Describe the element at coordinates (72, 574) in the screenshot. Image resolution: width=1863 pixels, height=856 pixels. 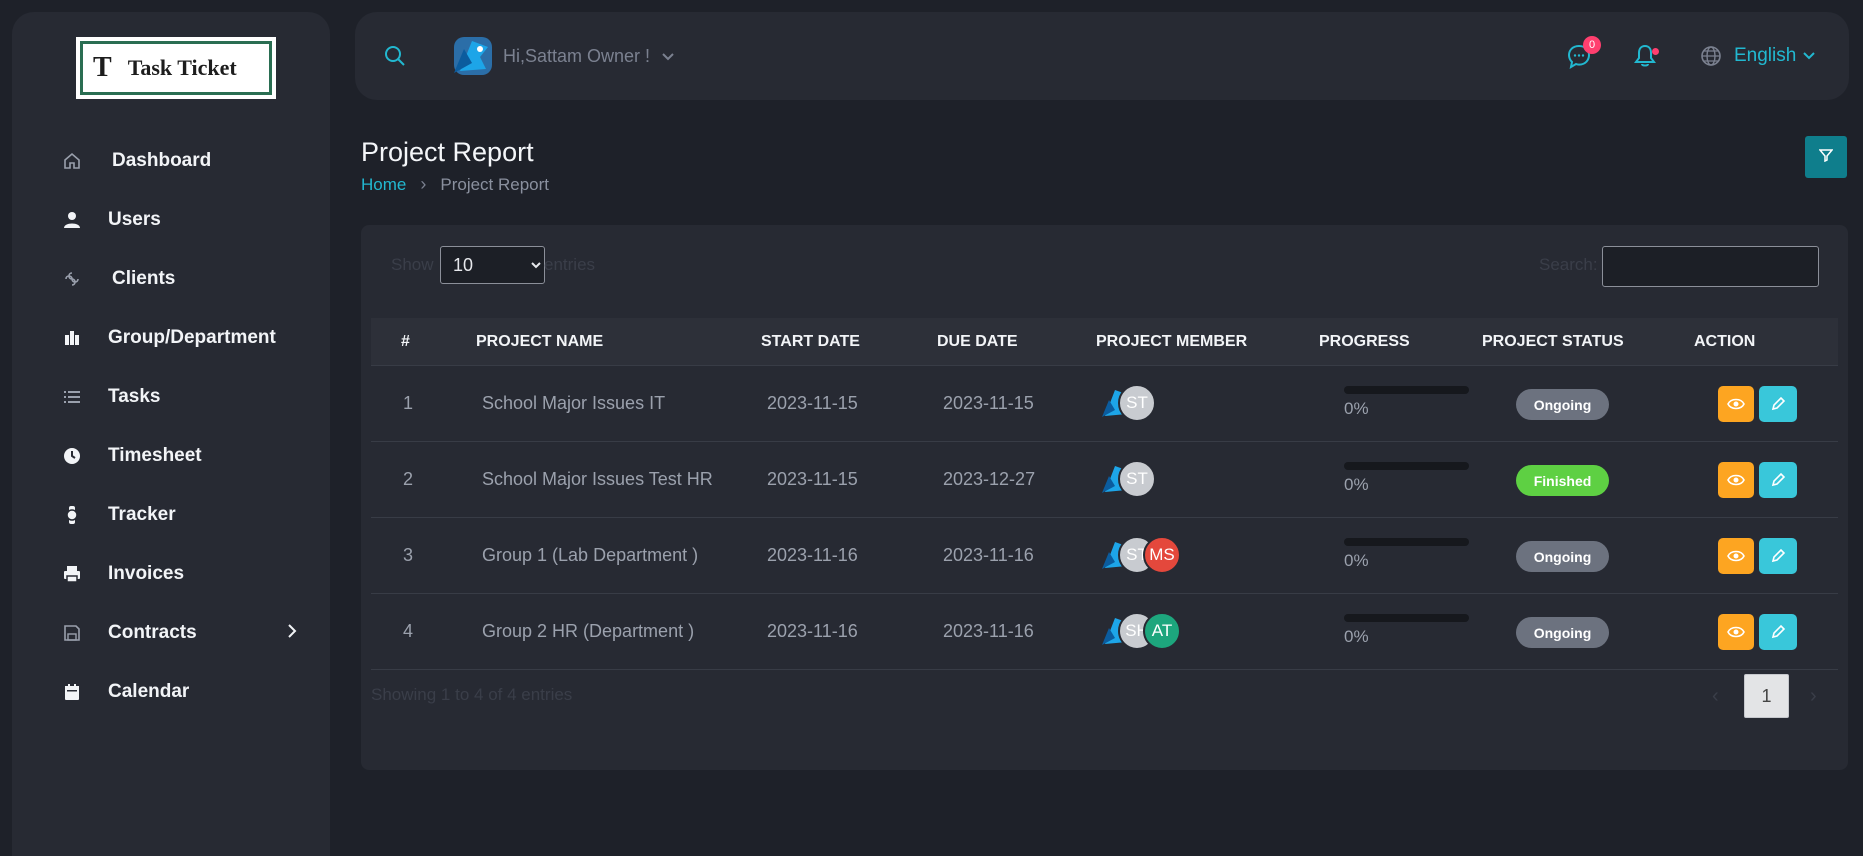
I see `printer-icon` at that location.